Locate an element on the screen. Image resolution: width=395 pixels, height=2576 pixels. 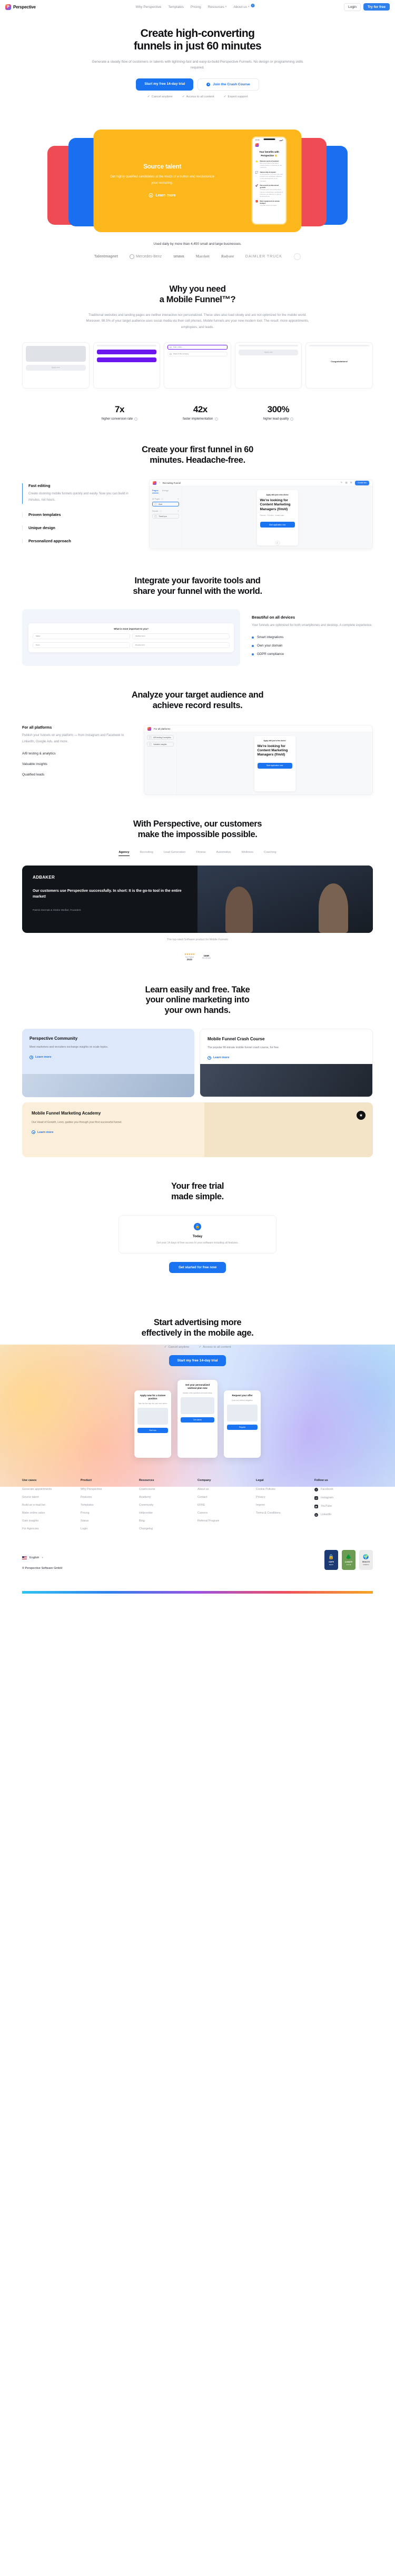
analyze-list-item: 2 Valuable insights is located at coordinates (160, 744).